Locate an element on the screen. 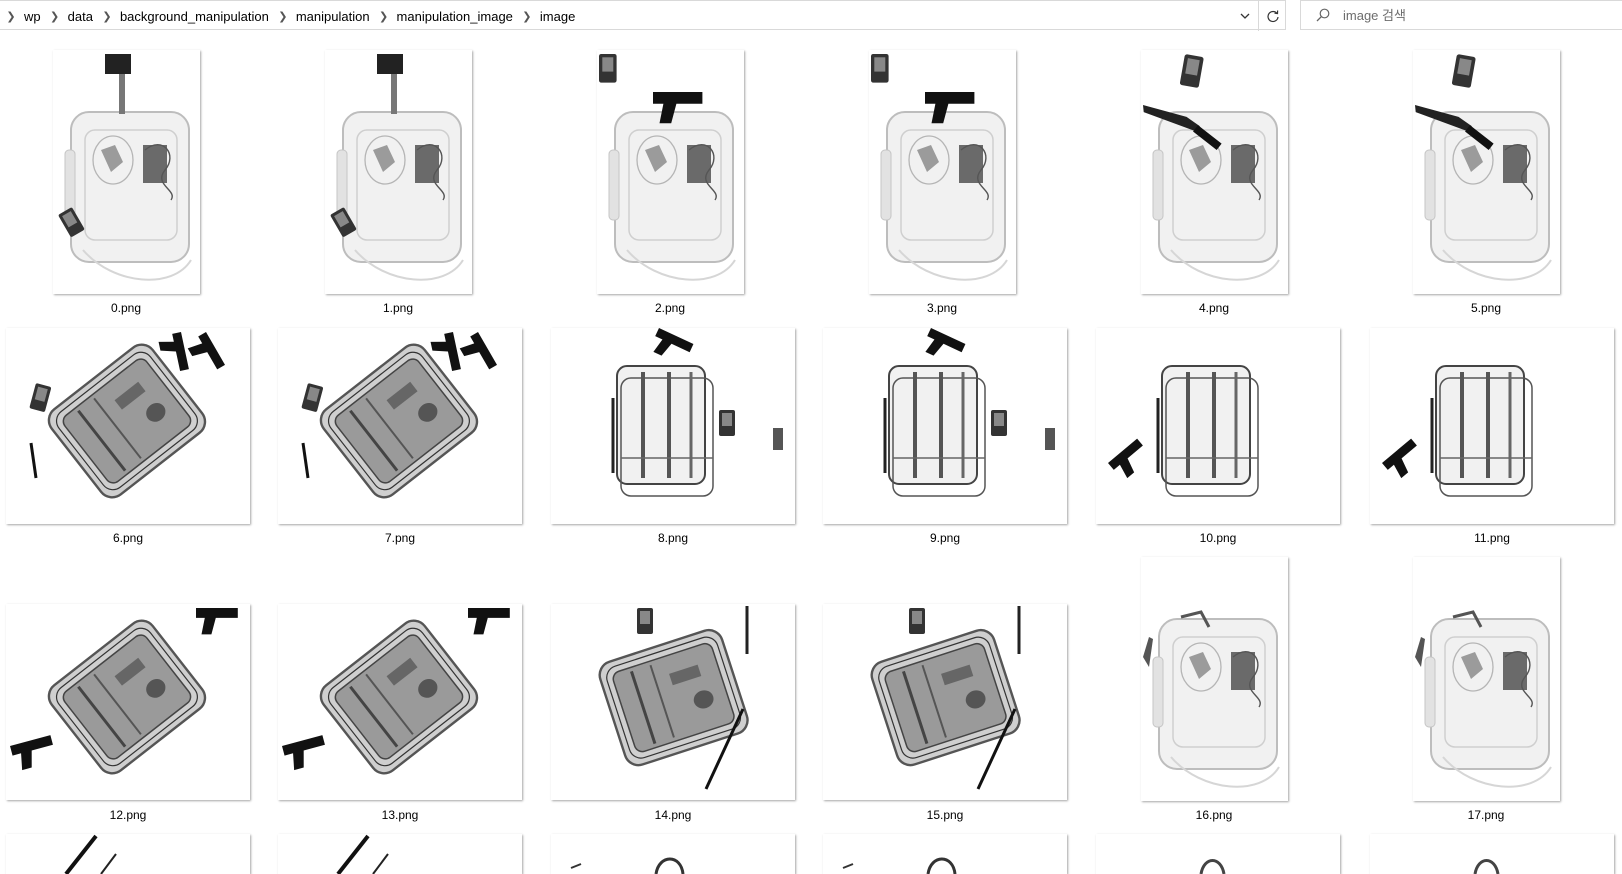 The height and width of the screenshot is (874, 1622). search-icon is located at coordinates (1323, 15).